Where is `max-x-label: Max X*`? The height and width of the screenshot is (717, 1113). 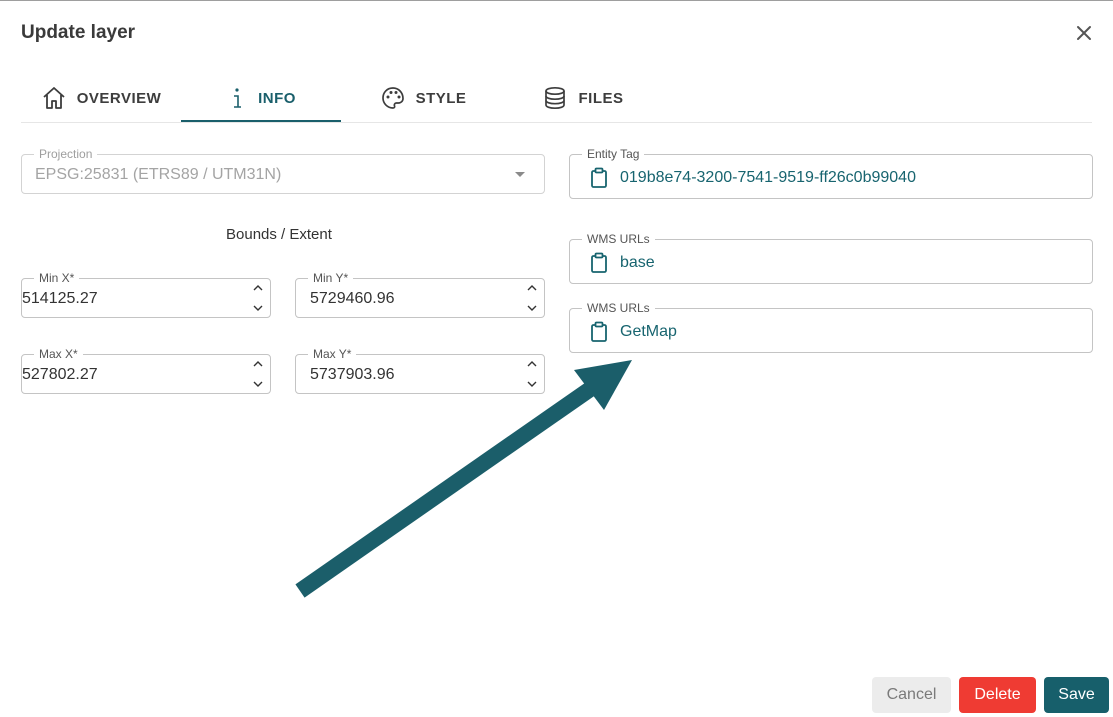 max-x-label: Max X* is located at coordinates (58, 354).